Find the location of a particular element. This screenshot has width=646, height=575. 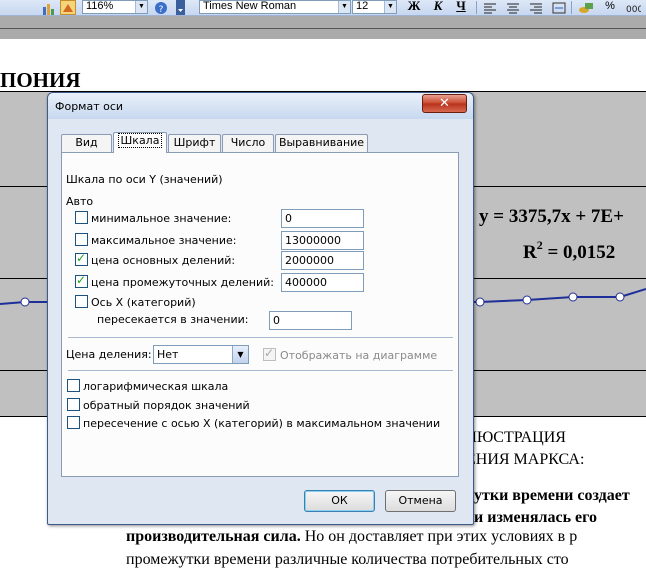

minor-unit-label: цена промежуточных делений: is located at coordinates (182, 282).